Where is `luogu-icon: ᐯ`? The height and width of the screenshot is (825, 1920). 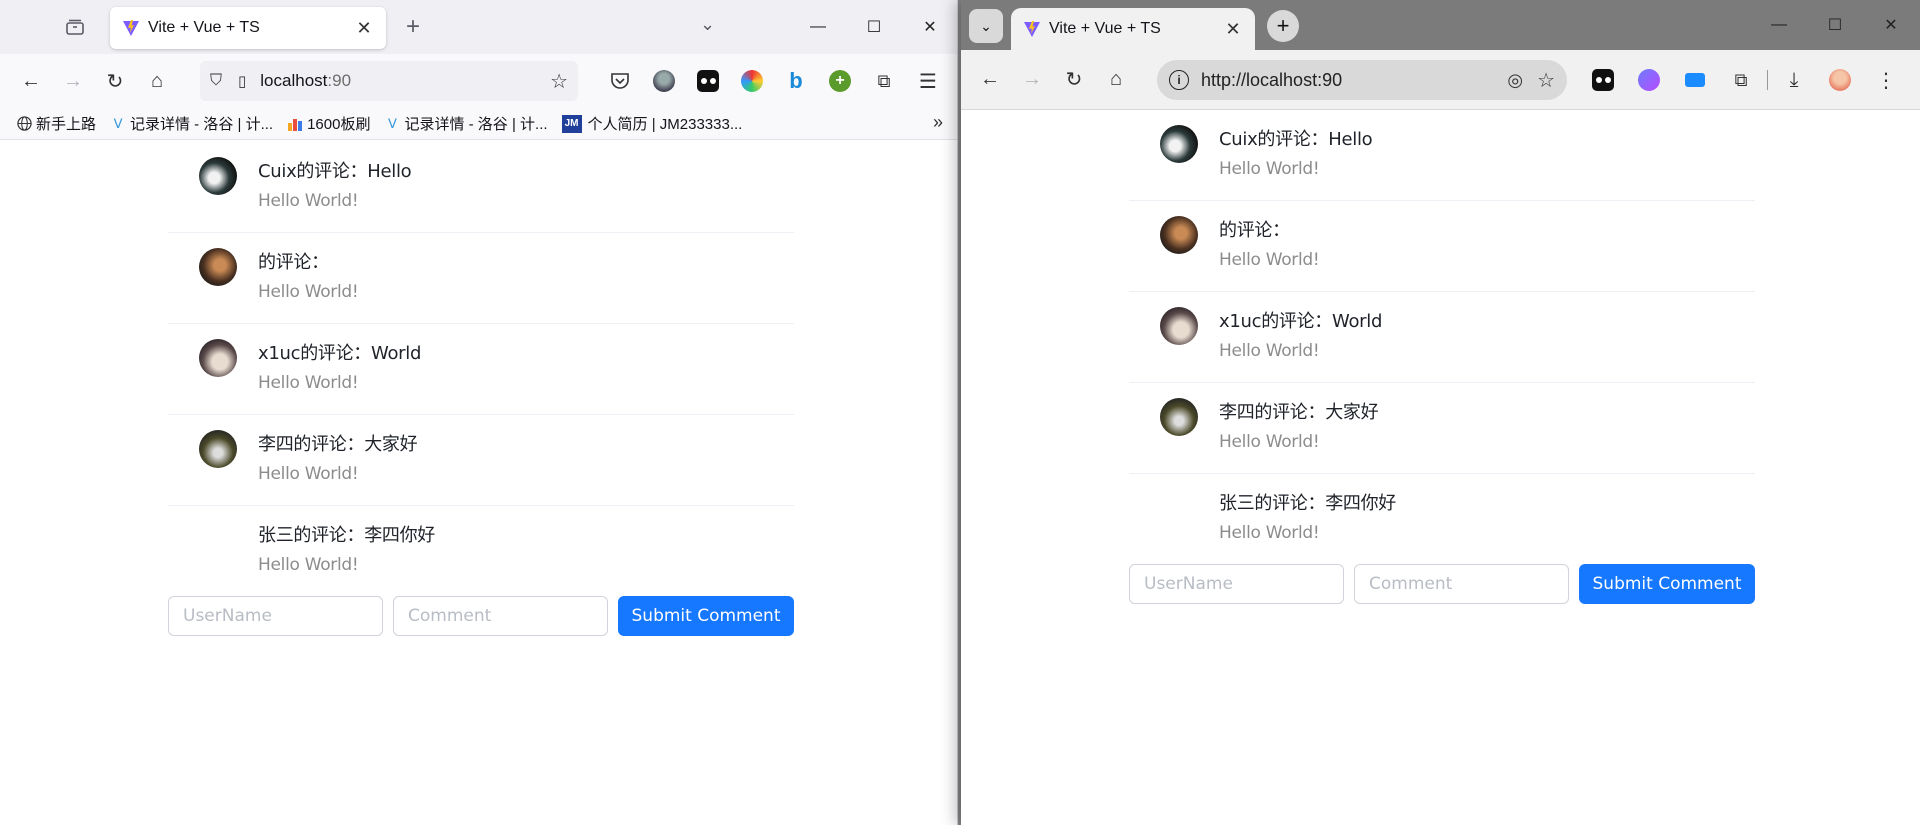
luogu-icon: ᐯ is located at coordinates (392, 123).